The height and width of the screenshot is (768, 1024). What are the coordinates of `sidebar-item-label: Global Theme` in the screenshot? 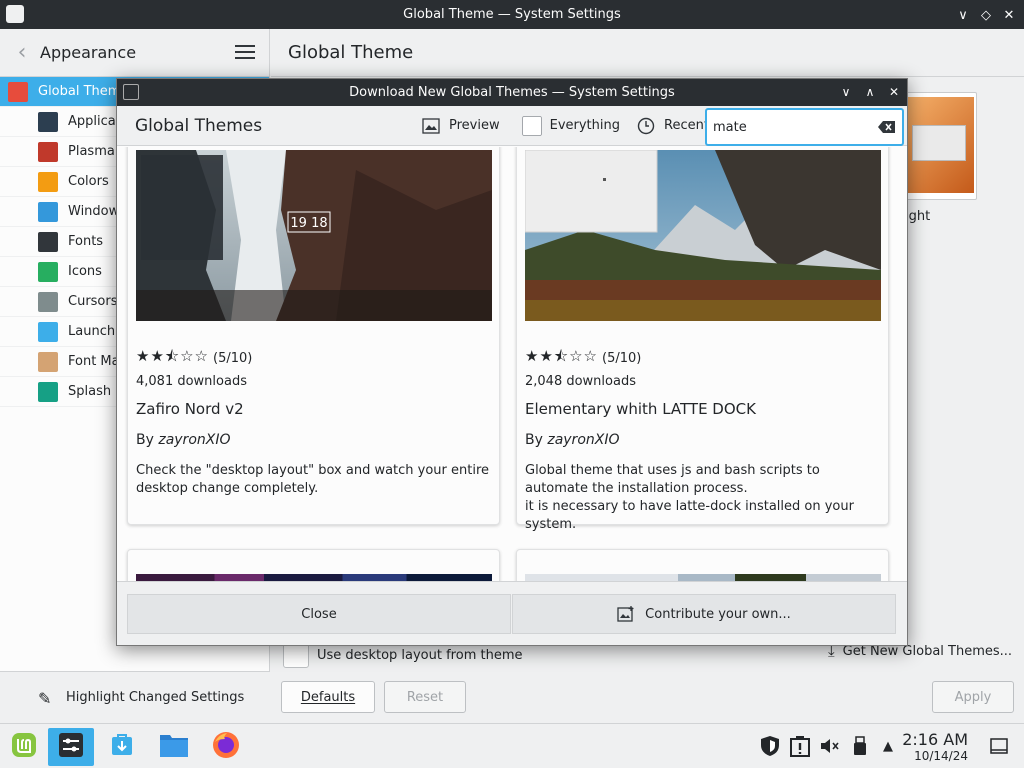 It's located at (83, 91).